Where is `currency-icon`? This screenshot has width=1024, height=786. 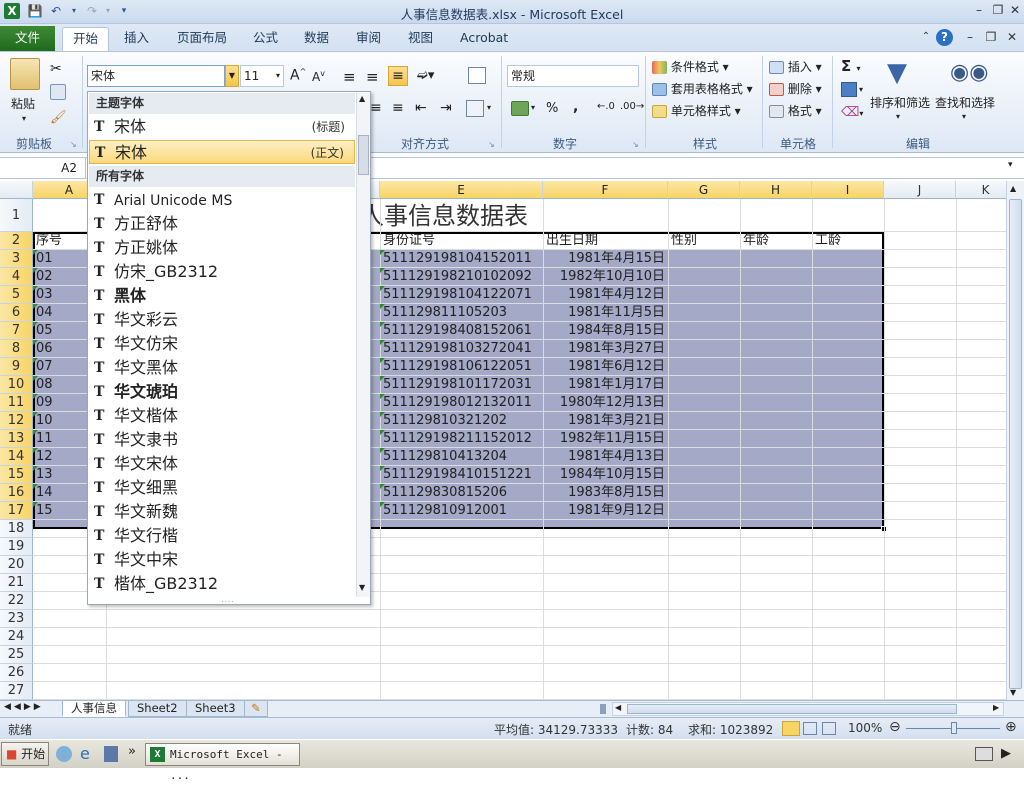 currency-icon is located at coordinates (520, 108).